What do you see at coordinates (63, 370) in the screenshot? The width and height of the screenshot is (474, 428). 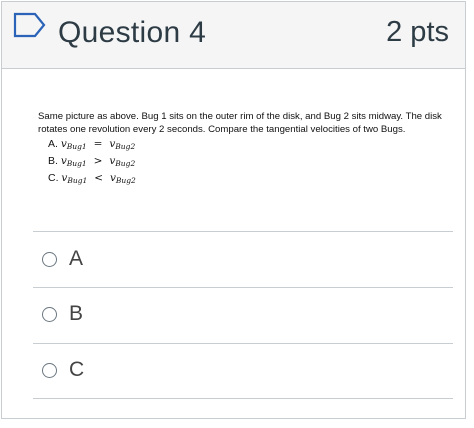 I see `answer-option-c: C` at bounding box center [63, 370].